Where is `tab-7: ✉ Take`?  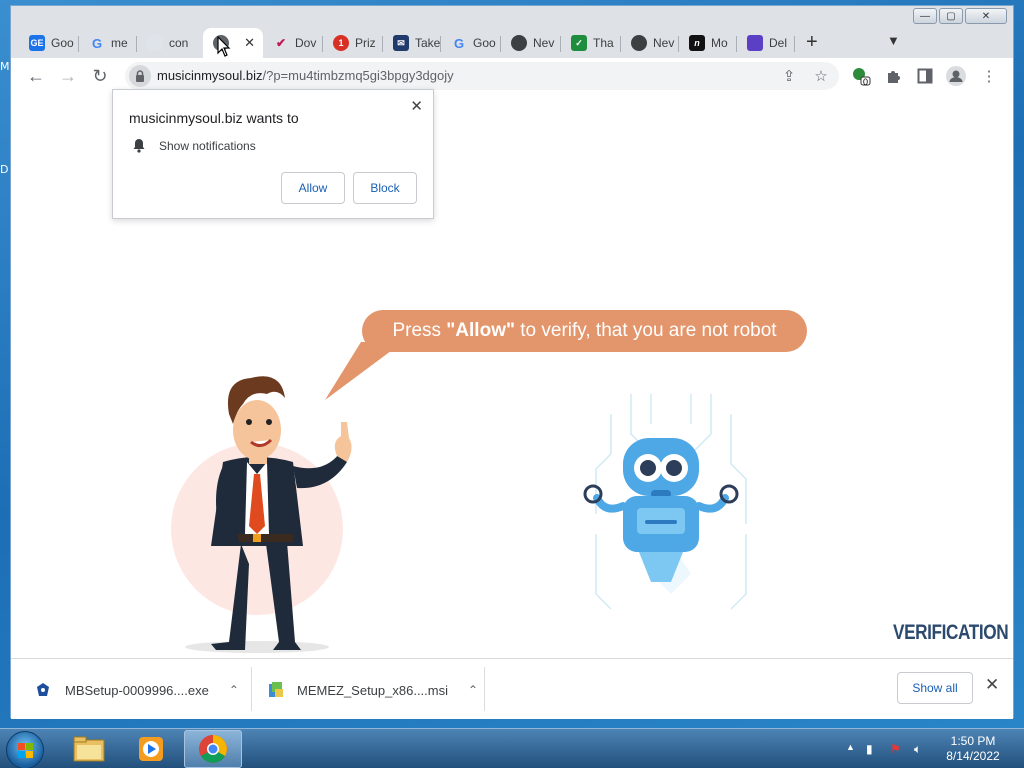
tab-7: ✉ Take is located at coordinates (412, 43).